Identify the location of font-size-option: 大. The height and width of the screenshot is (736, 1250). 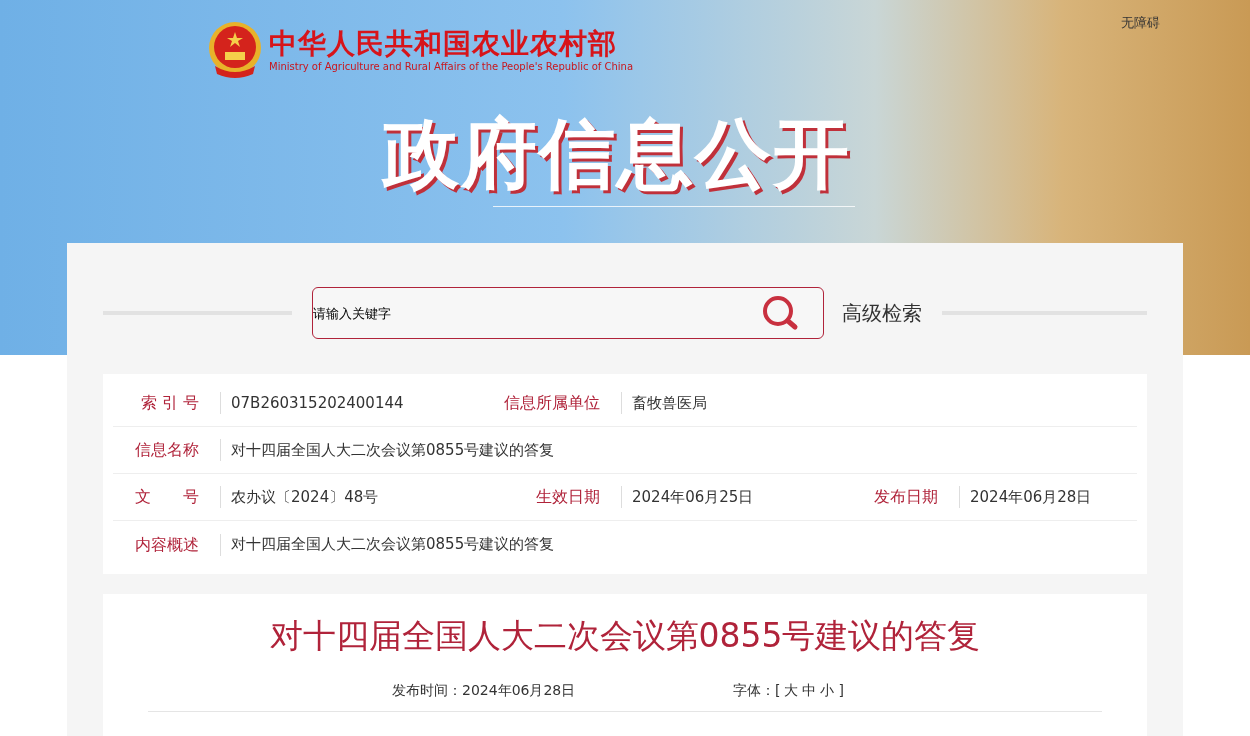
(791, 690).